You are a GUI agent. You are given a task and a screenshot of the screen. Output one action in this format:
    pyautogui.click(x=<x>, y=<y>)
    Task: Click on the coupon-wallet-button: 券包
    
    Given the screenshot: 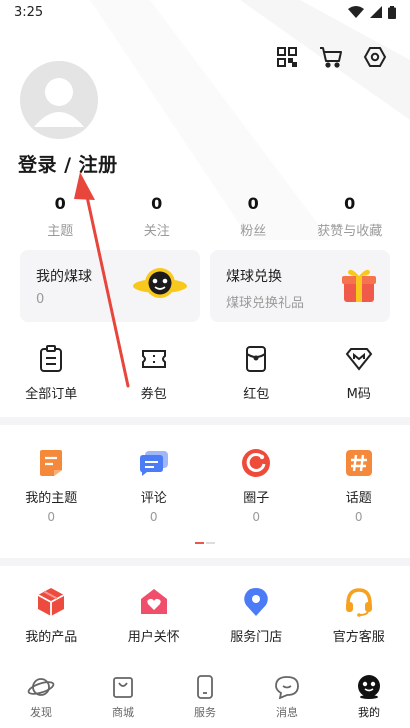 What is the action you would take?
    pyautogui.click(x=154, y=372)
    